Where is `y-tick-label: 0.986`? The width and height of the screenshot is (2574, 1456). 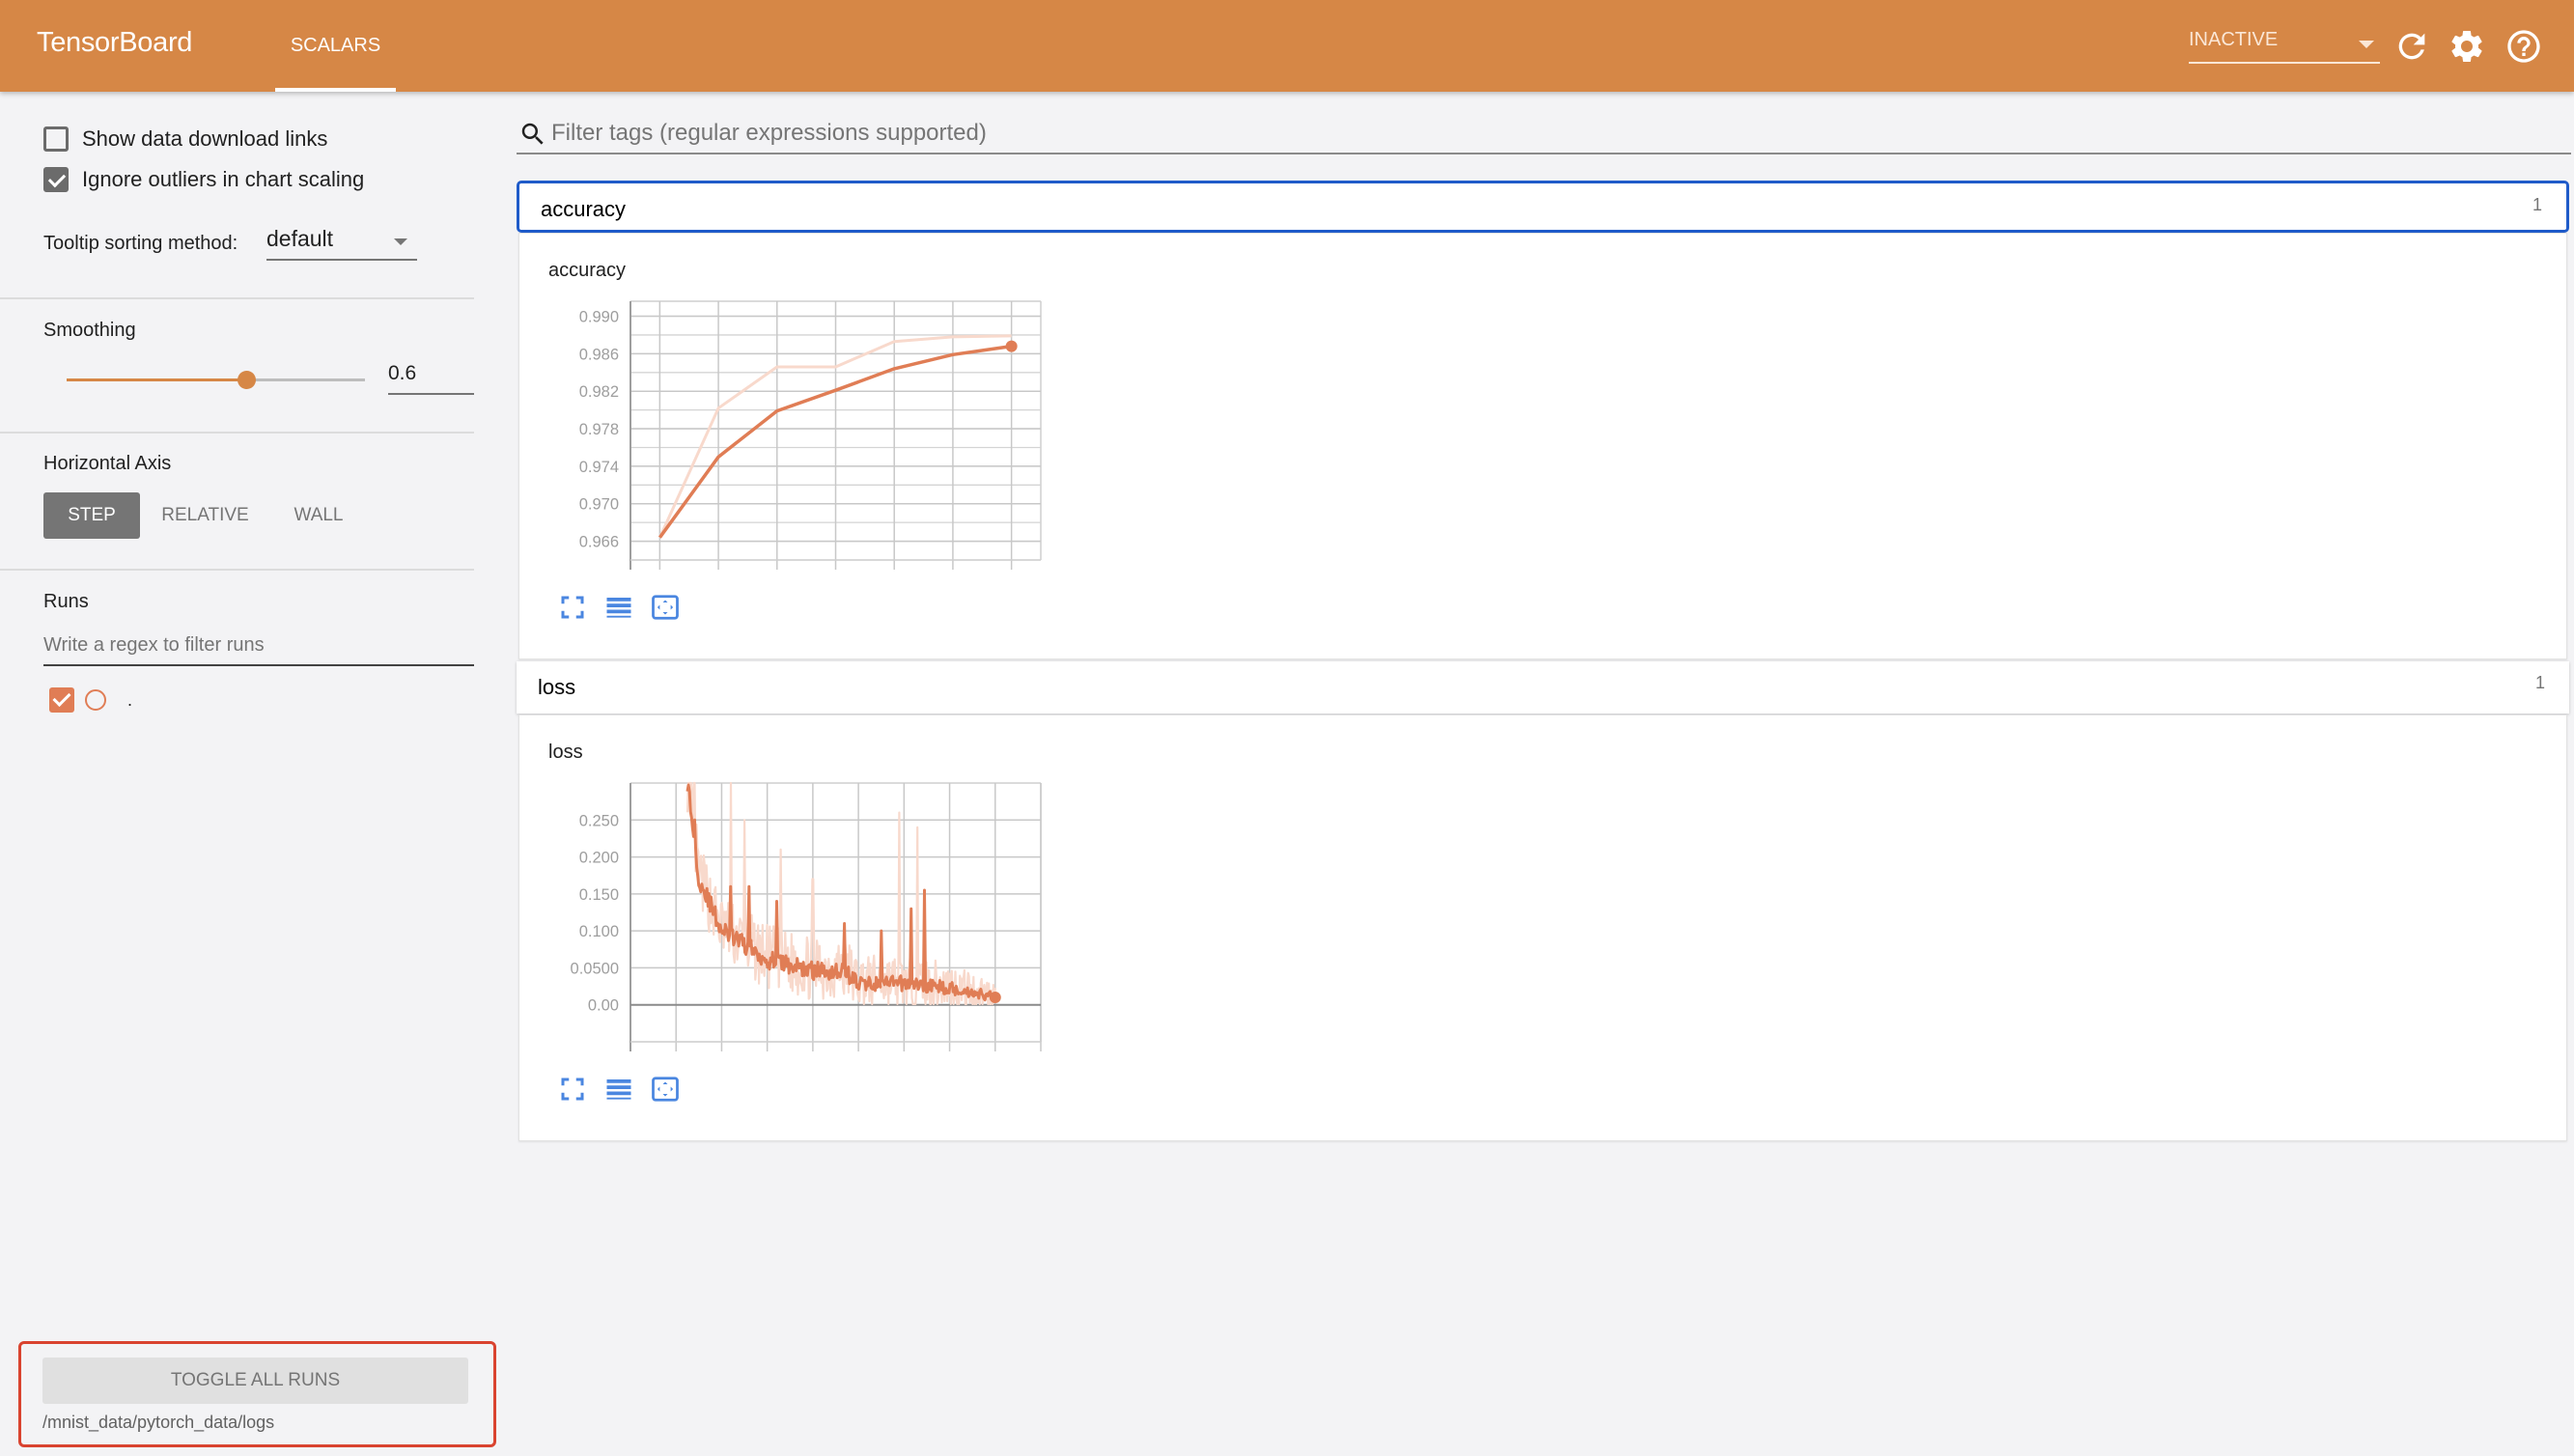
y-tick-label: 0.986 is located at coordinates (599, 355).